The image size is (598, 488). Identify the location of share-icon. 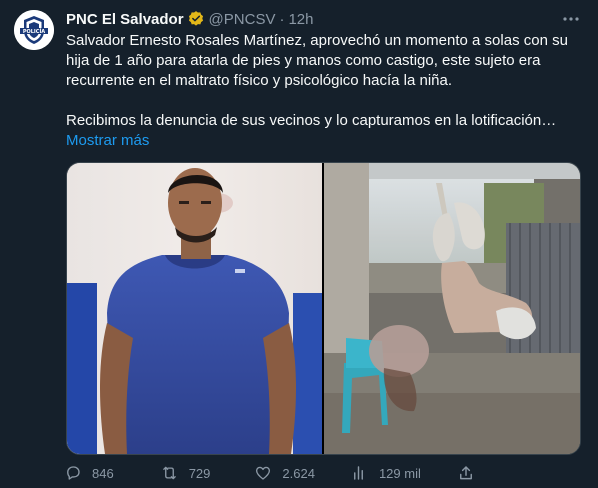
(465, 473).